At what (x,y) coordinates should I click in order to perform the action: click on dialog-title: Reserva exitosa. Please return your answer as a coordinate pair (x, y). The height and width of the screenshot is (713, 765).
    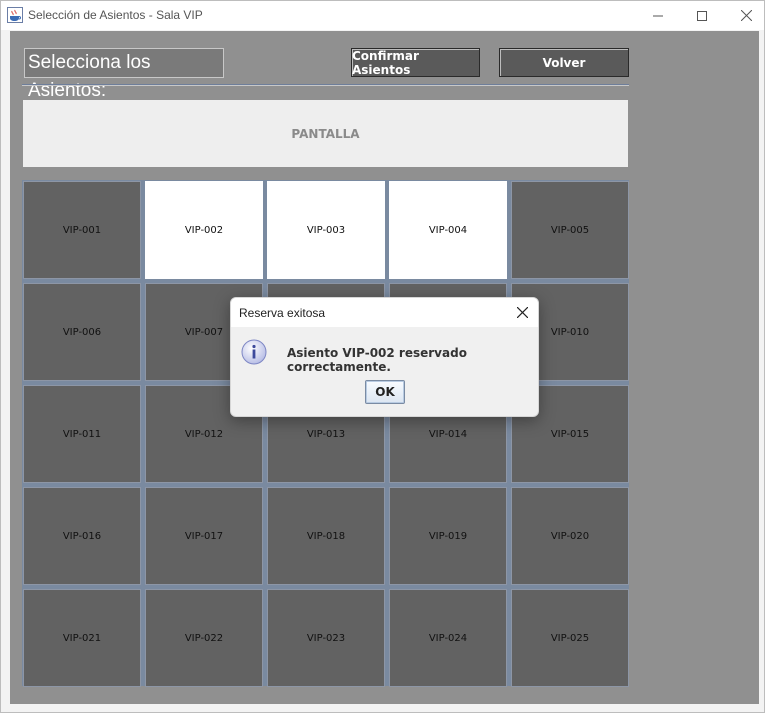
    Looking at the image, I should click on (282, 313).